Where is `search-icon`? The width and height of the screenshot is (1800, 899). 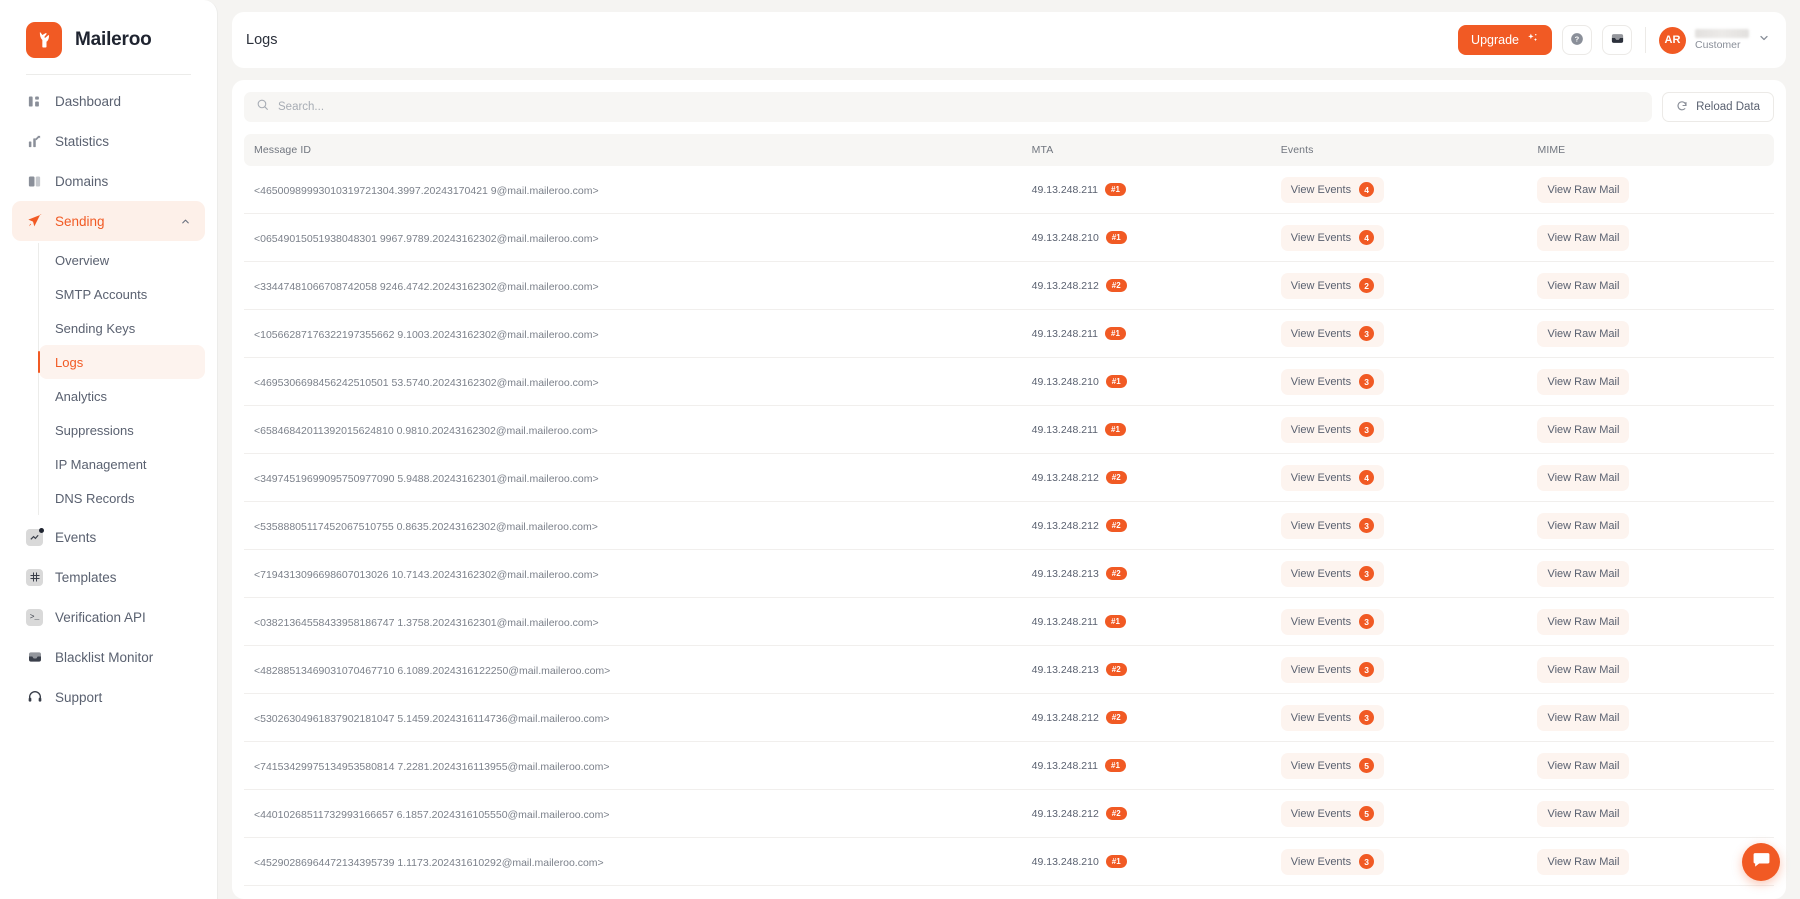 search-icon is located at coordinates (262, 107).